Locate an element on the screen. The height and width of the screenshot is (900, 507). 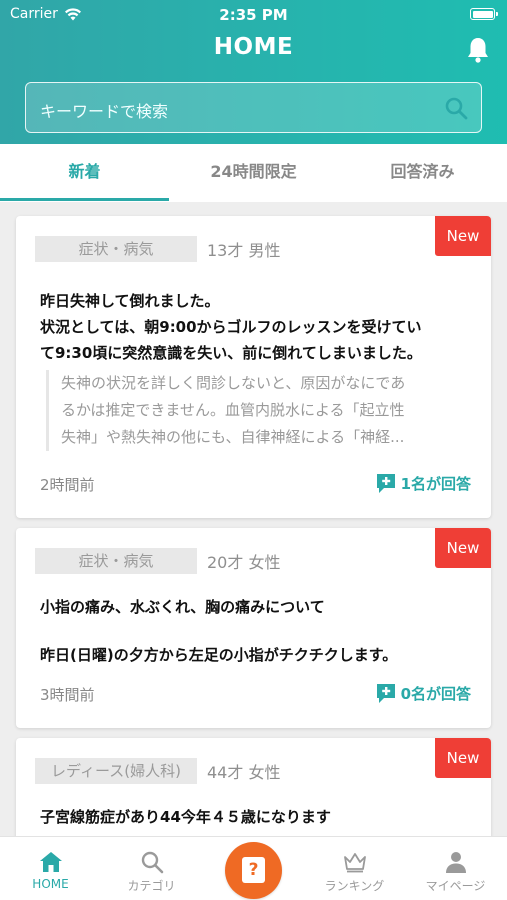
search-input: キーワードで検索 is located at coordinates (253, 107).